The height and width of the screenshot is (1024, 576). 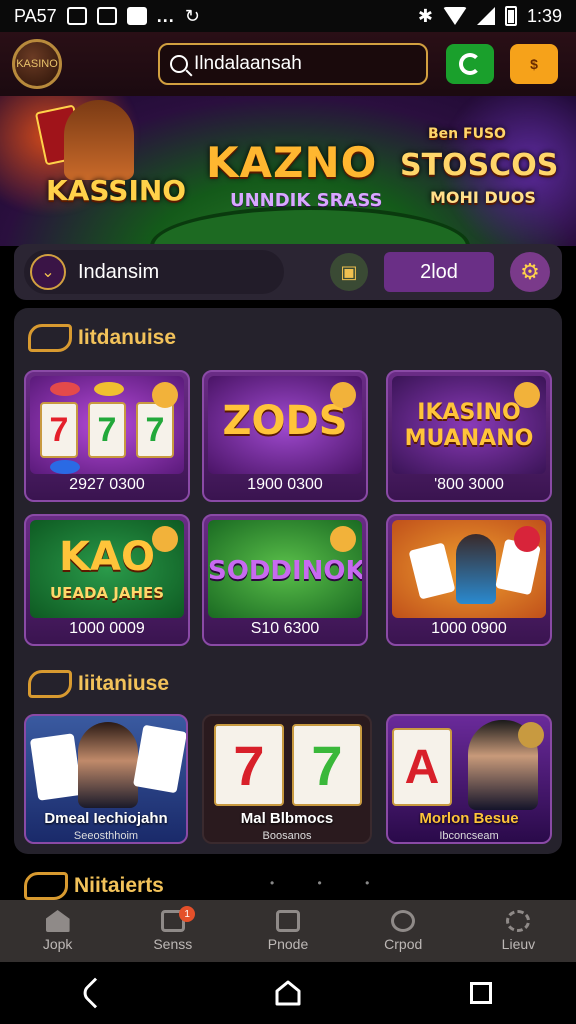 I want to click on chevron-down-icon: ⌄, so click(x=48, y=272).